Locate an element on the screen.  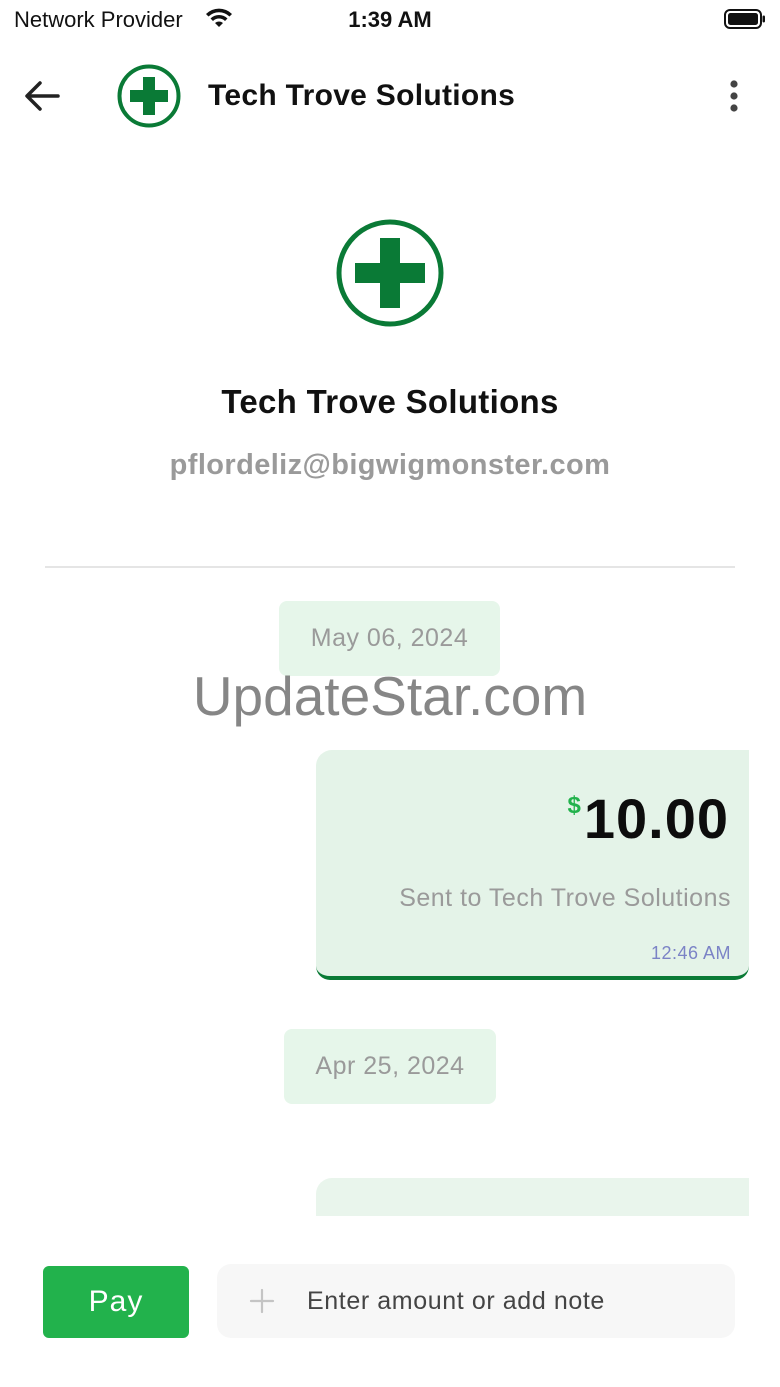
date-chip: Apr 25, 2024 is located at coordinates (390, 1066).